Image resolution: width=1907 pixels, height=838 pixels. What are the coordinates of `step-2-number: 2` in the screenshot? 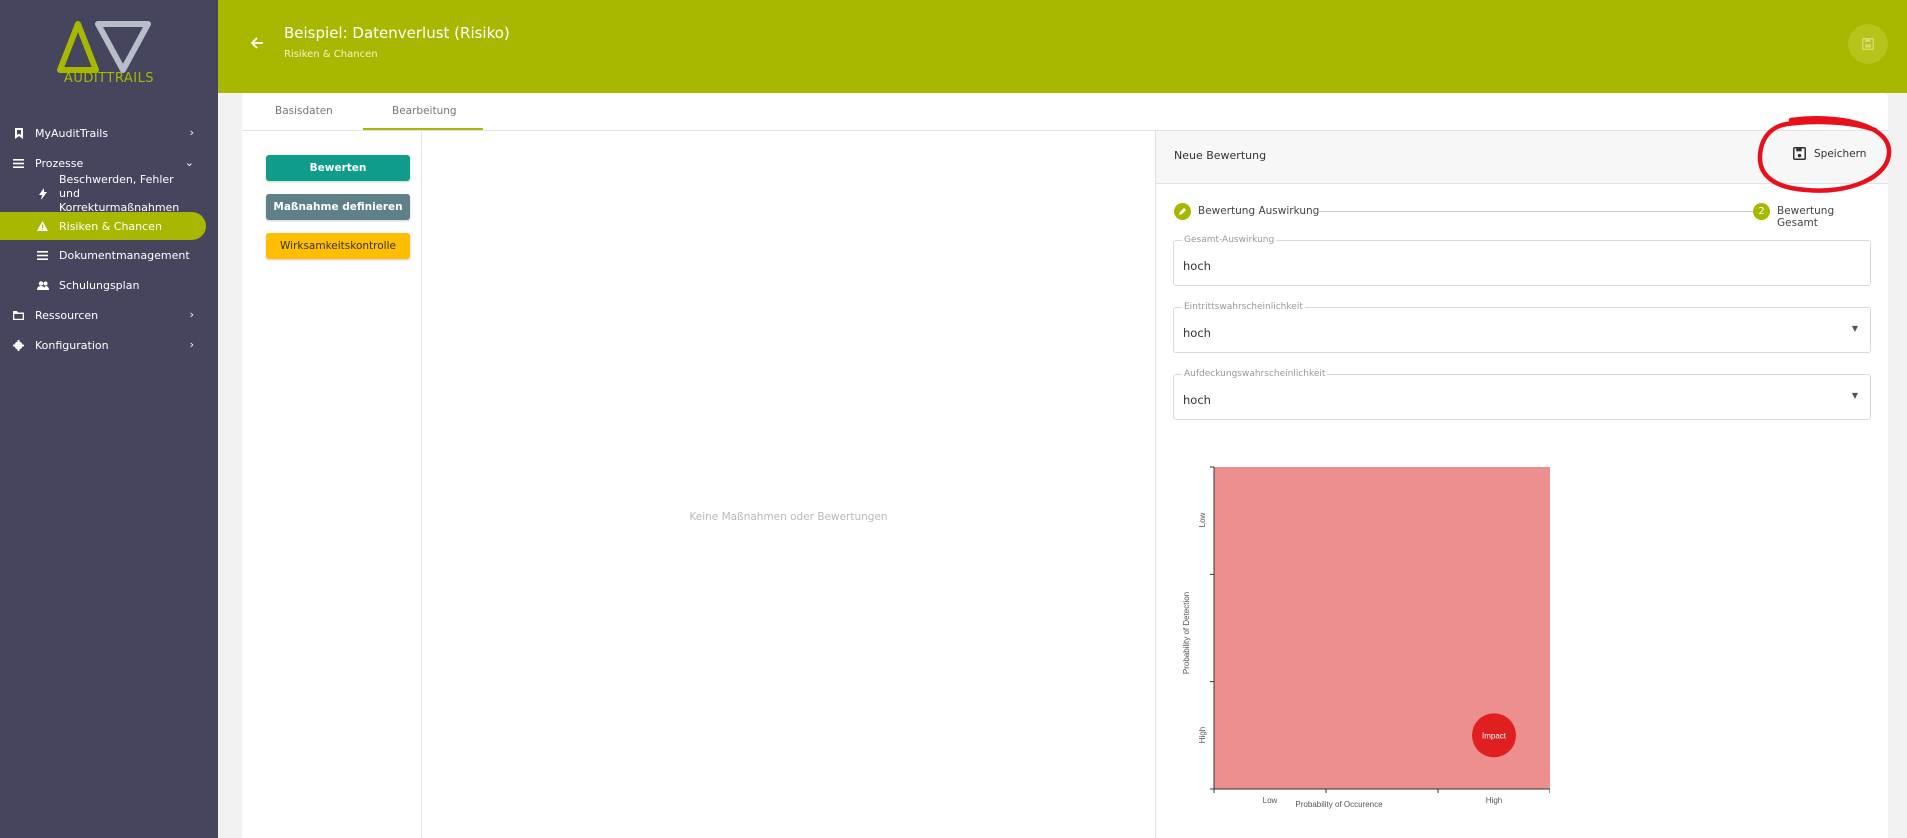 It's located at (1761, 211).